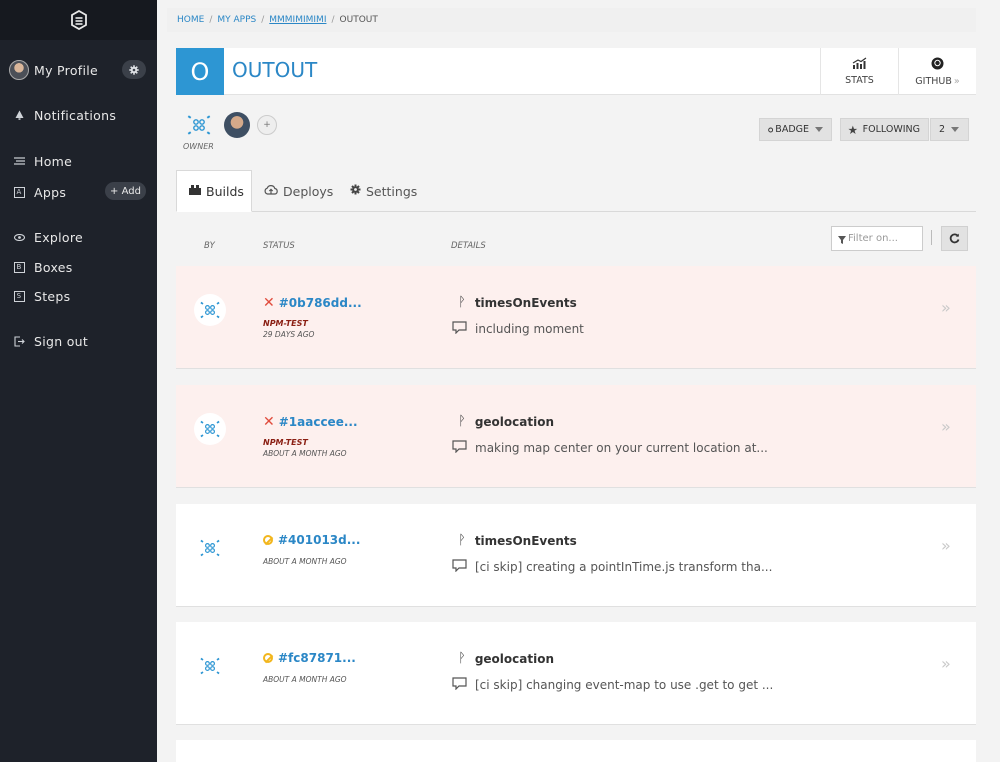  Describe the element at coordinates (209, 246) in the screenshot. I see `column-header-by: BY` at that location.